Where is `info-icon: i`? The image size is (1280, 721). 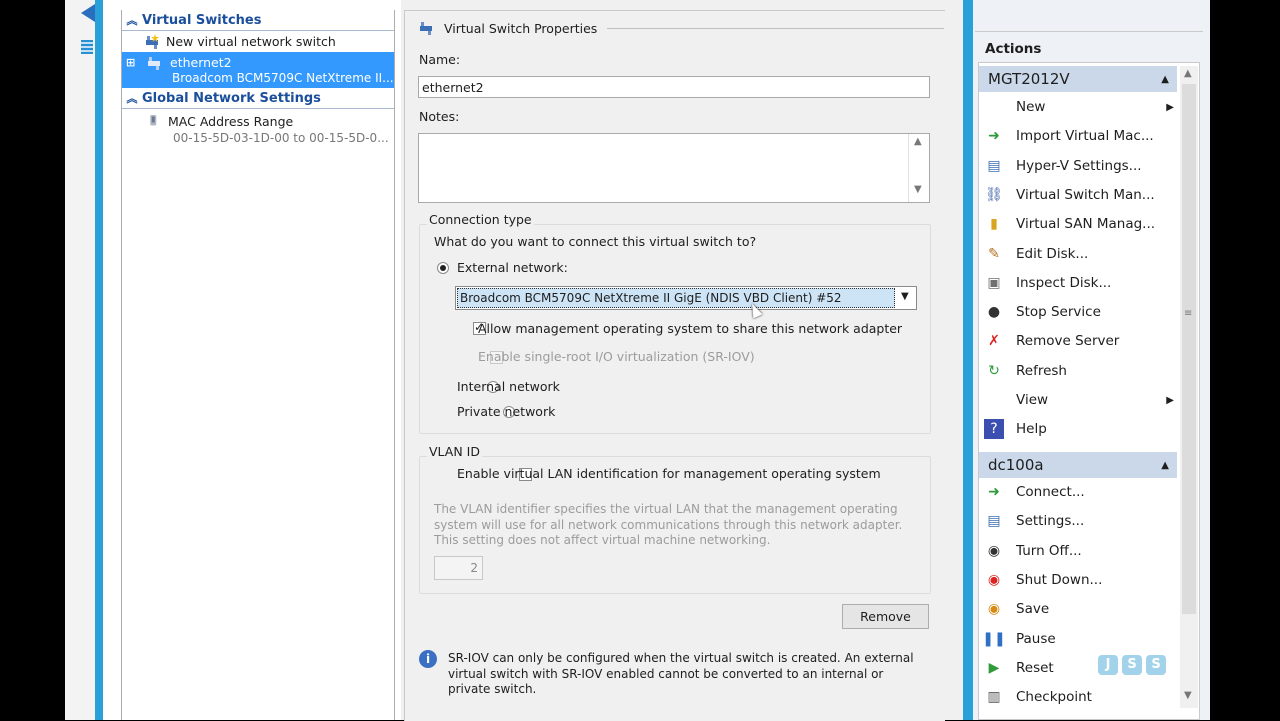
info-icon: i is located at coordinates (428, 659).